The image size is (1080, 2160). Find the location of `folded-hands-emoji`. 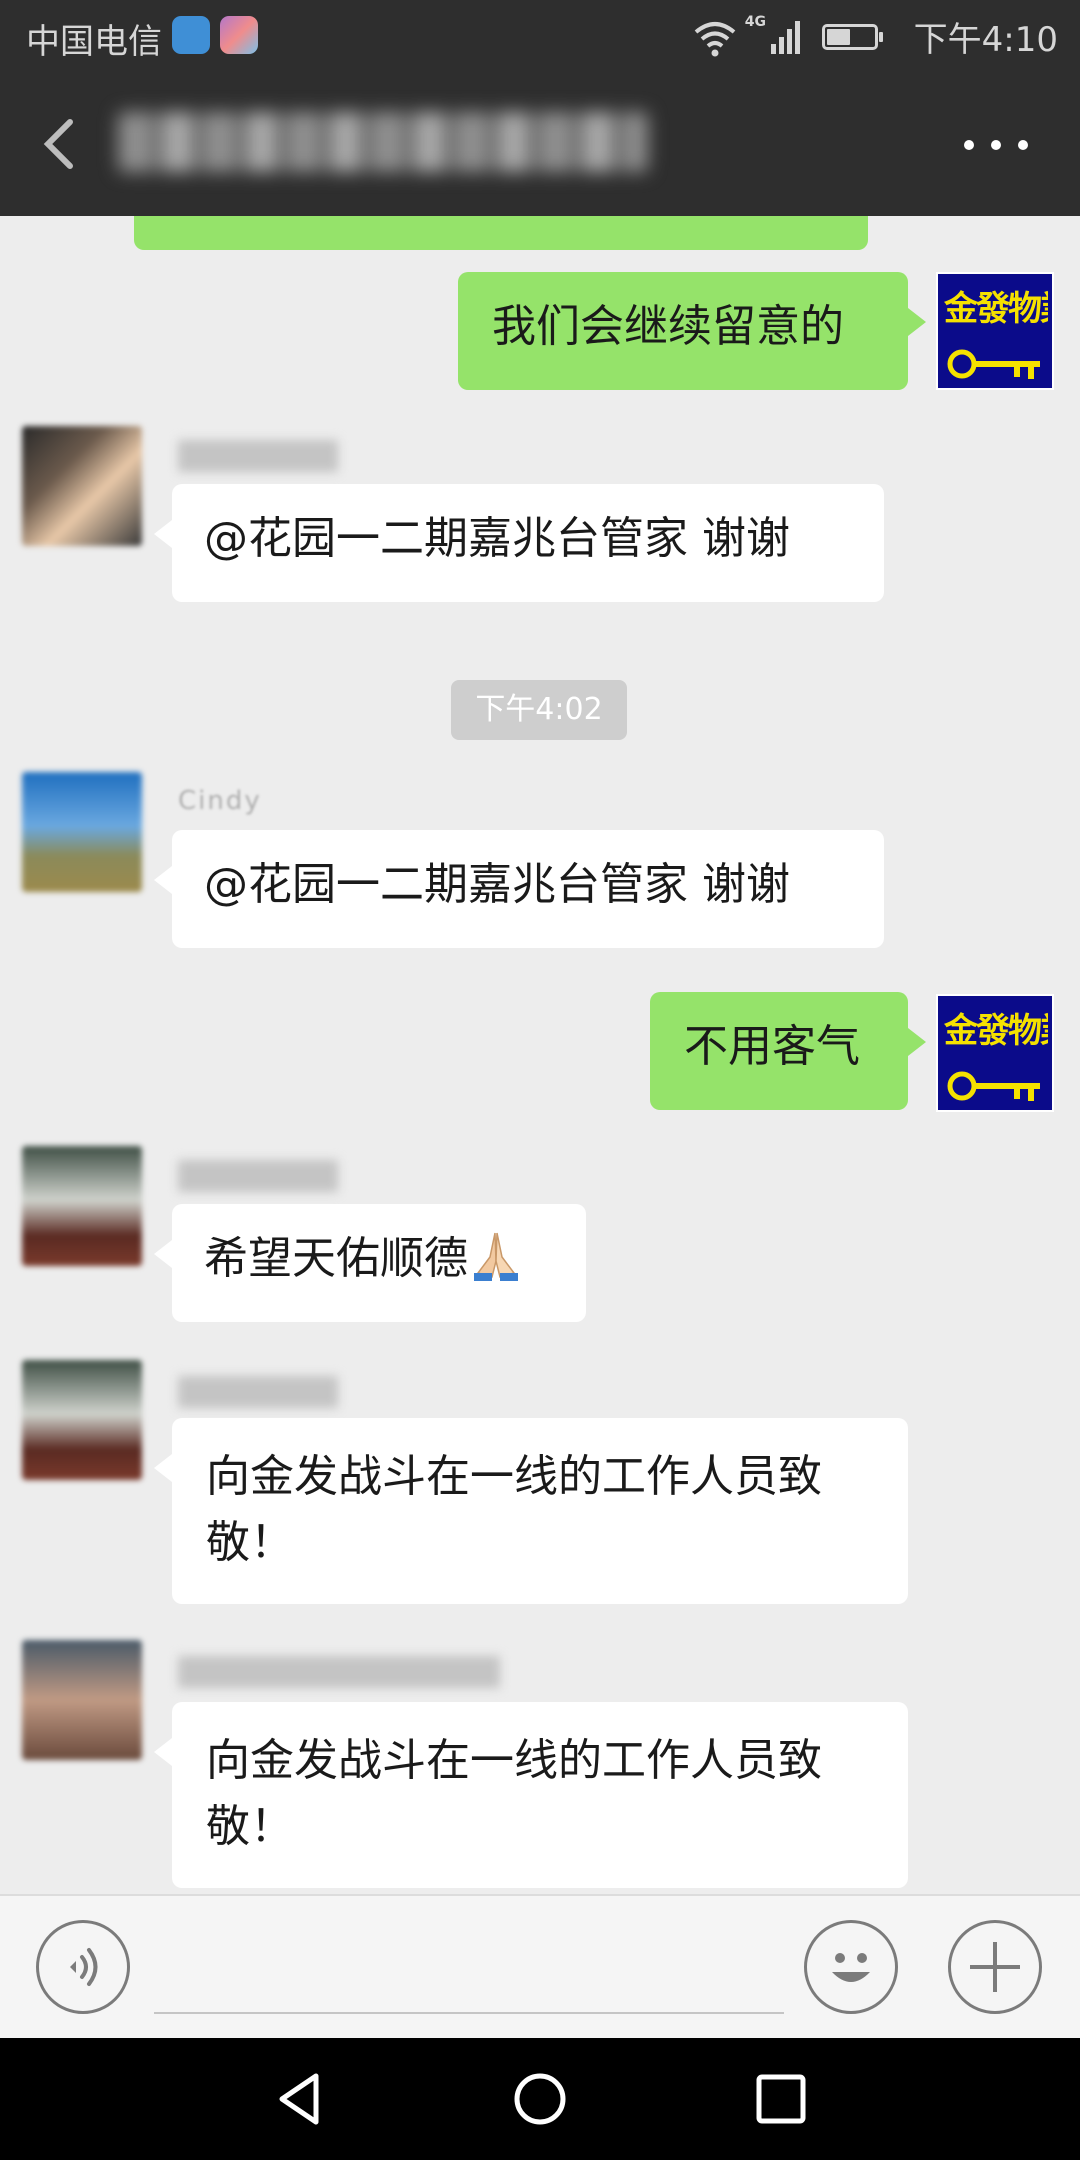

folded-hands-emoji is located at coordinates (496, 1256).